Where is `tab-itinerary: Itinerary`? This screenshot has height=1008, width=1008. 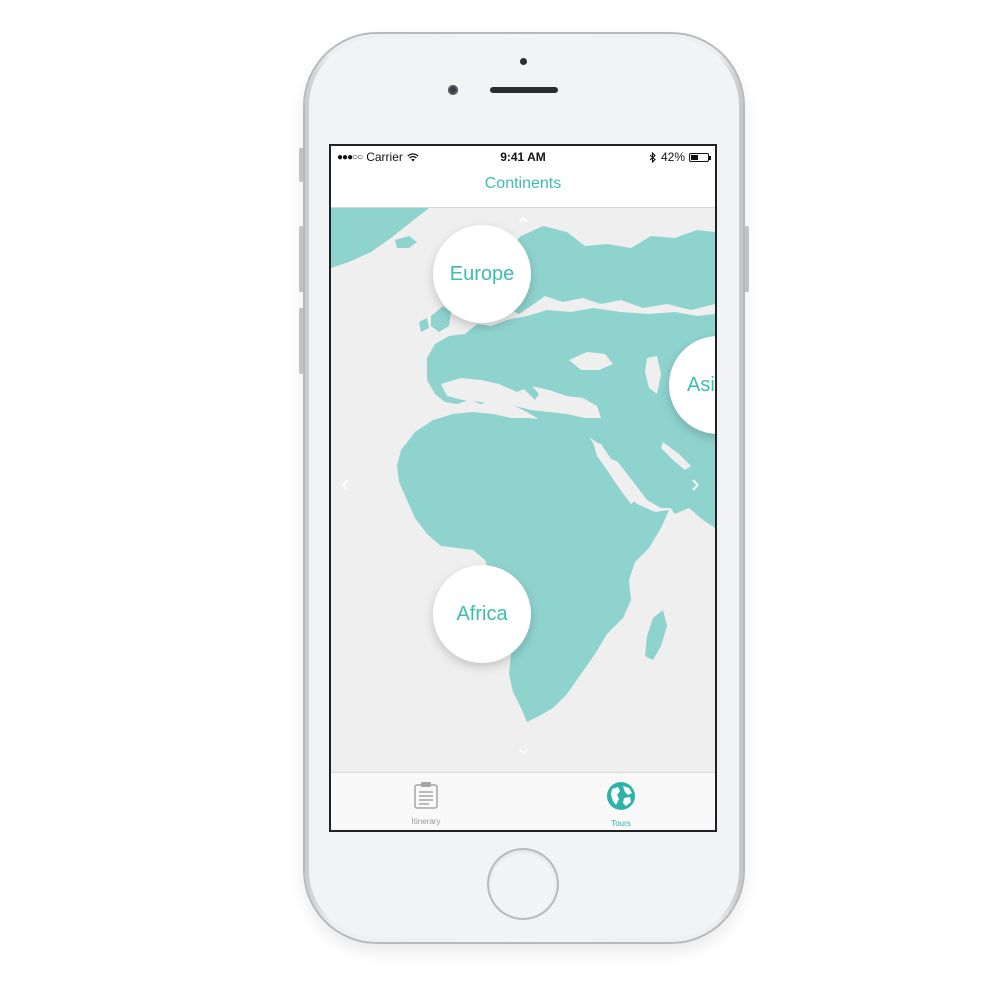 tab-itinerary: Itinerary is located at coordinates (426, 803).